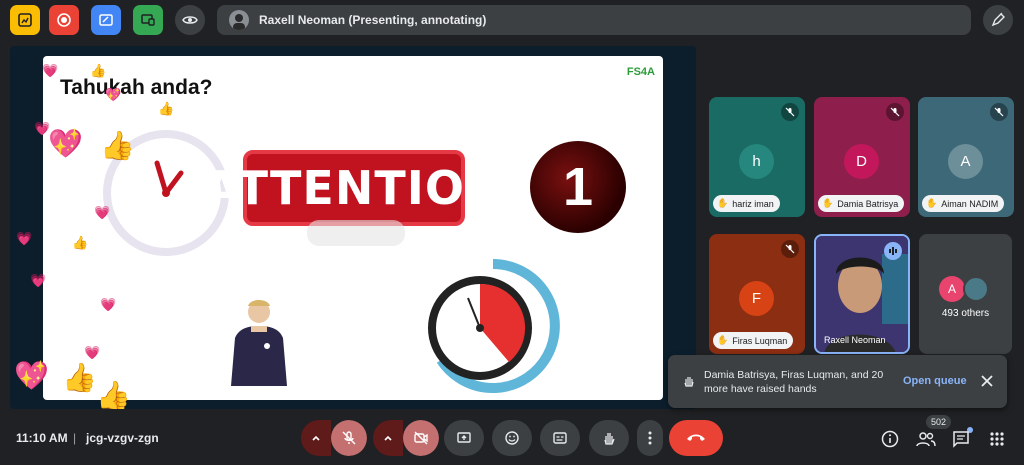  Describe the element at coordinates (239, 20) in the screenshot. I see `presenter-avatar` at that location.